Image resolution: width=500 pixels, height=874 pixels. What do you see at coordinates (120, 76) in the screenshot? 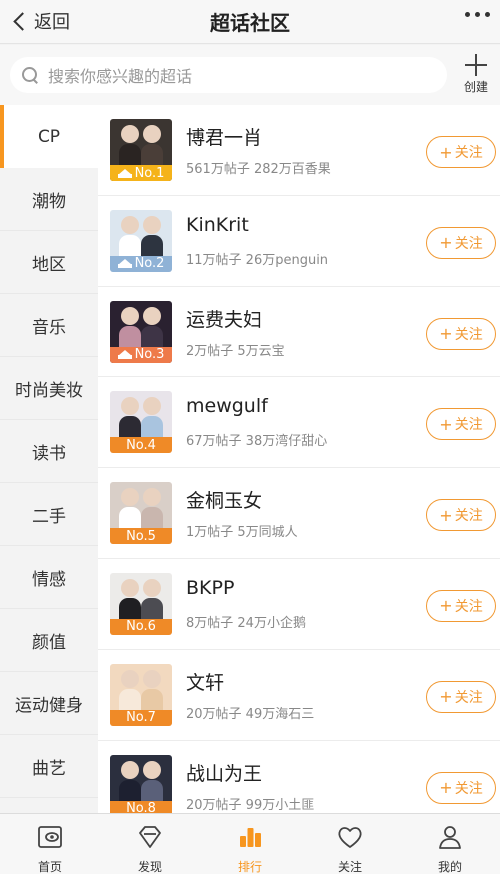
I see `search-placeholder: 搜索你感兴趣的超话` at bounding box center [120, 76].